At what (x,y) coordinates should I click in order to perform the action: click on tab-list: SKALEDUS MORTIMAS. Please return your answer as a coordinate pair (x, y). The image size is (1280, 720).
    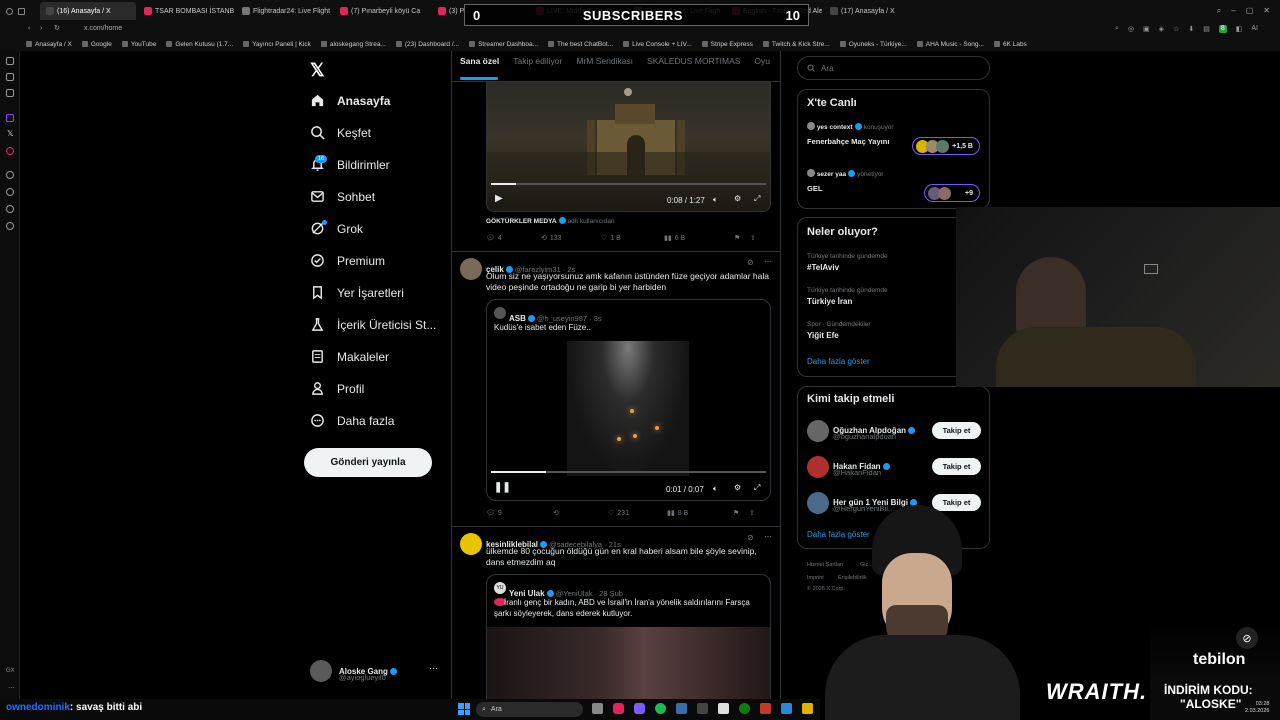
    Looking at the image, I should click on (693, 68).